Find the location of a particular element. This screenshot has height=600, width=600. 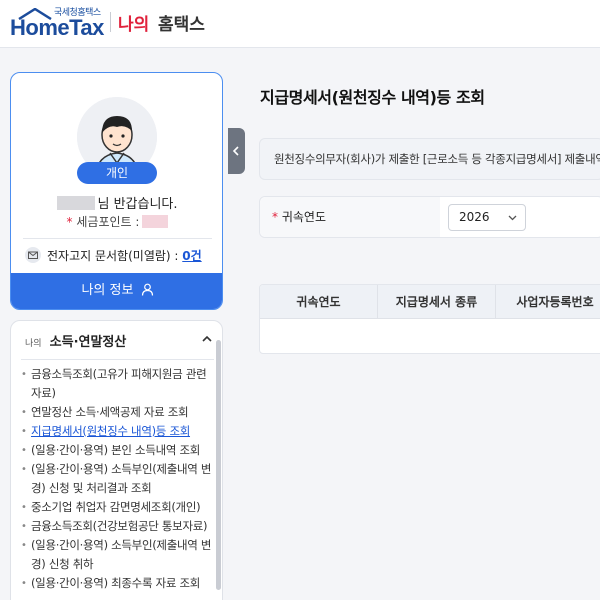

menu-item-active: 지급명세서(원천징수 내역)등 조회 is located at coordinates (117, 431).